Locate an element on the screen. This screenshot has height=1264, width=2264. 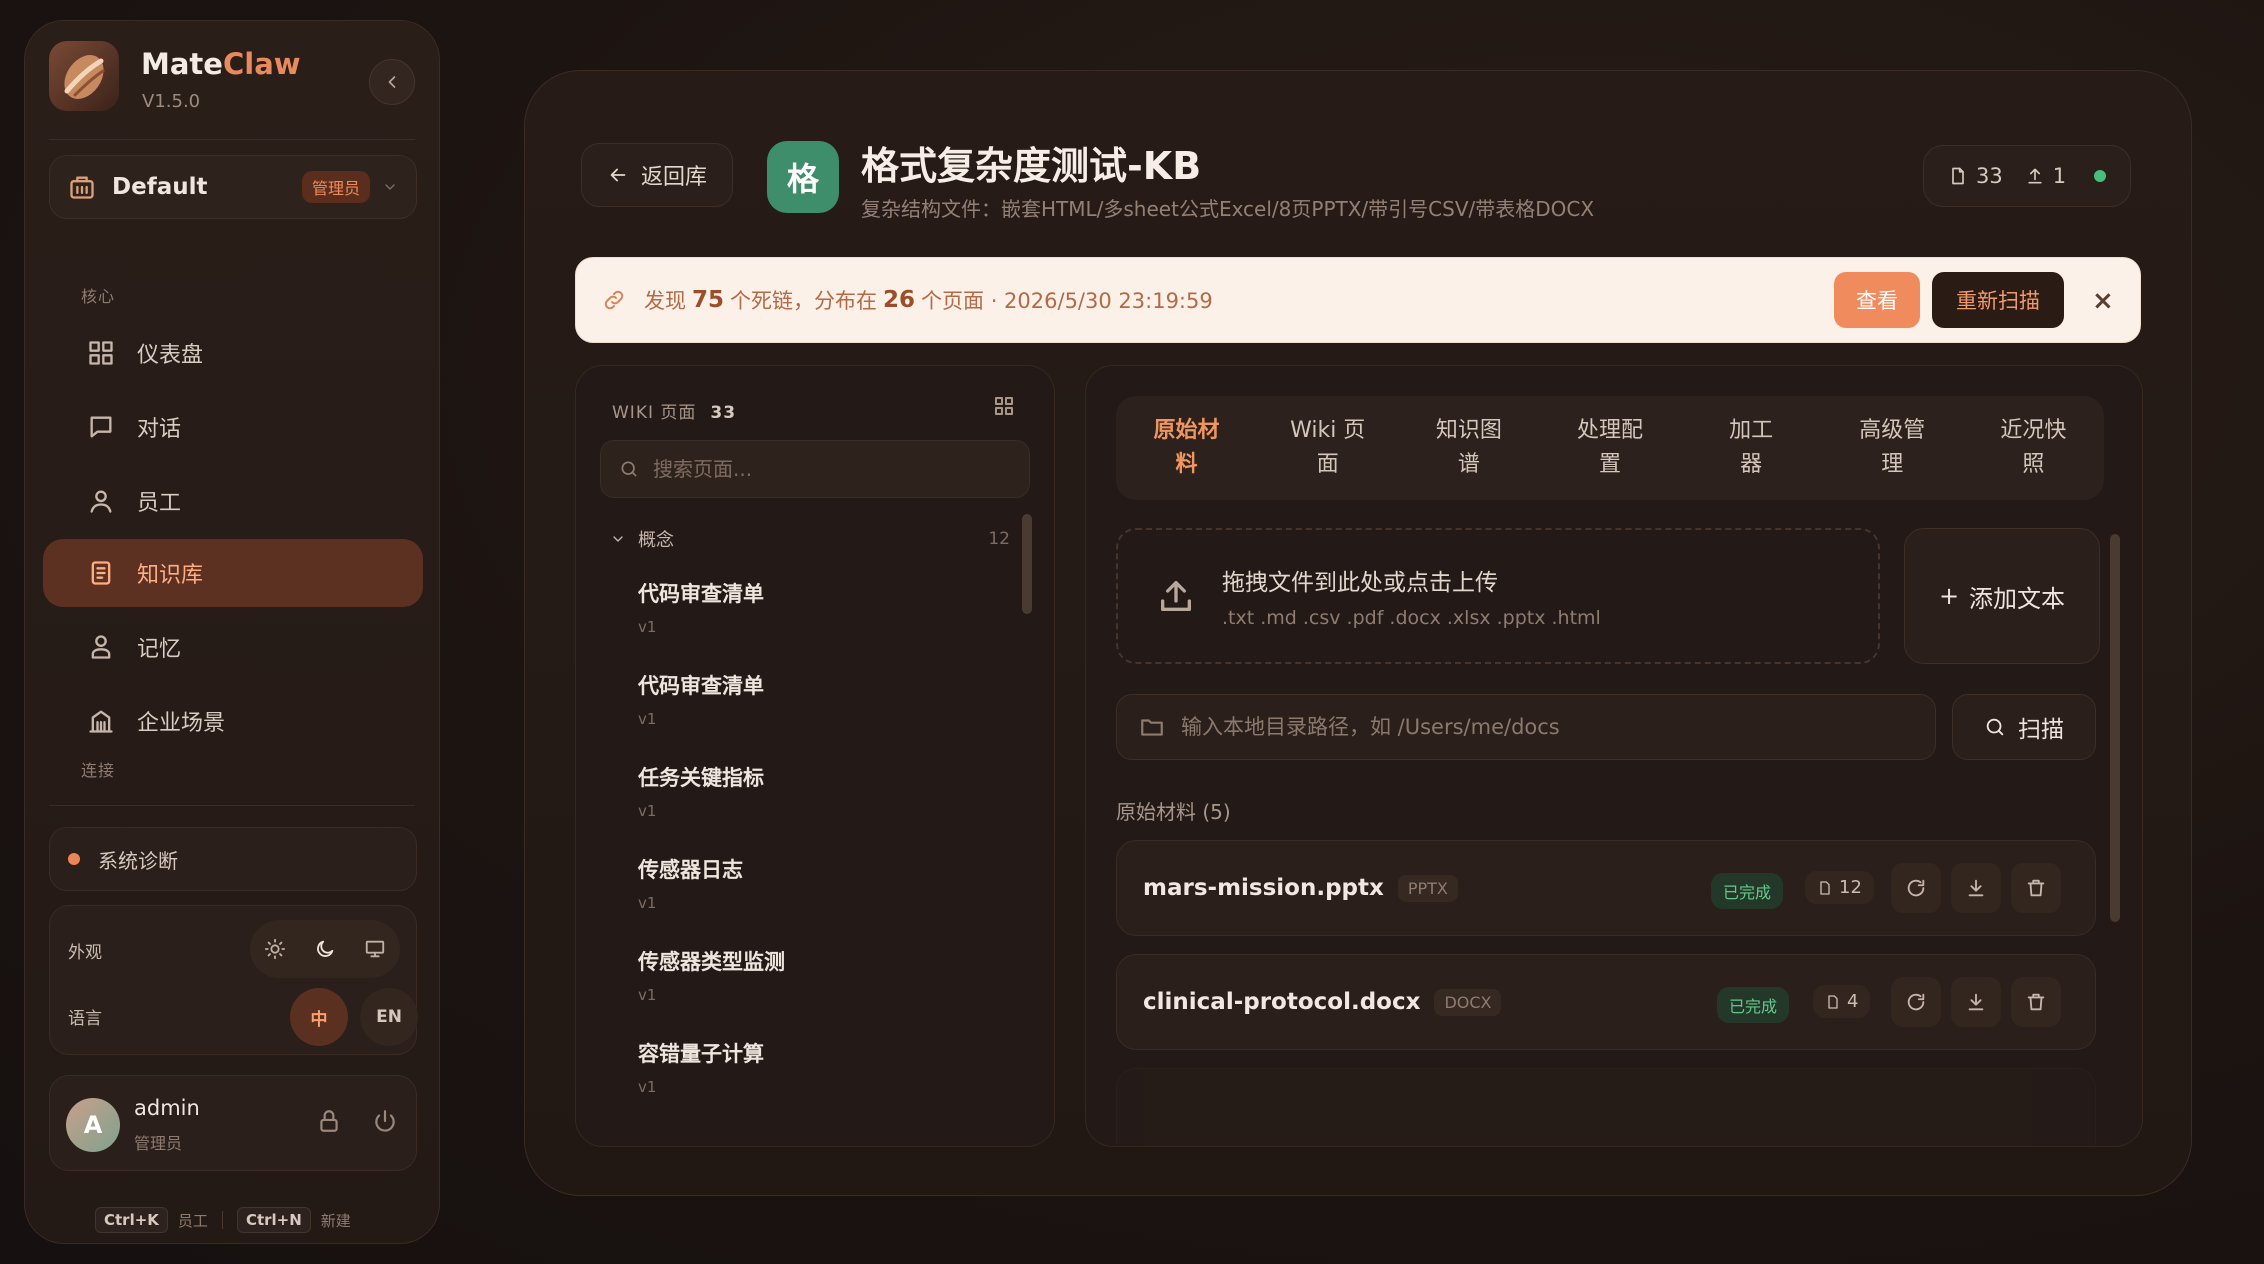
tab-advanced: 高级管理 is located at coordinates (1892, 448).